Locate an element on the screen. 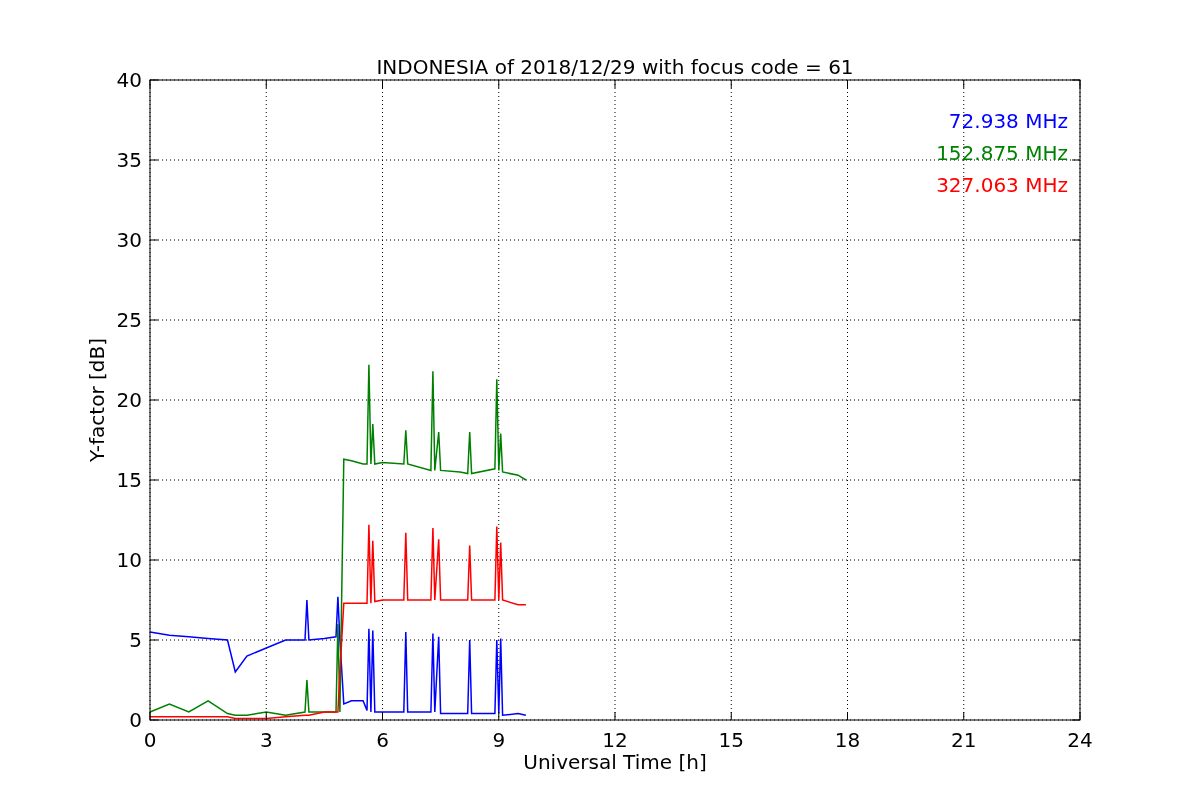 This screenshot has width=1200, height=800. tick-label: 24 is located at coordinates (1080, 740).